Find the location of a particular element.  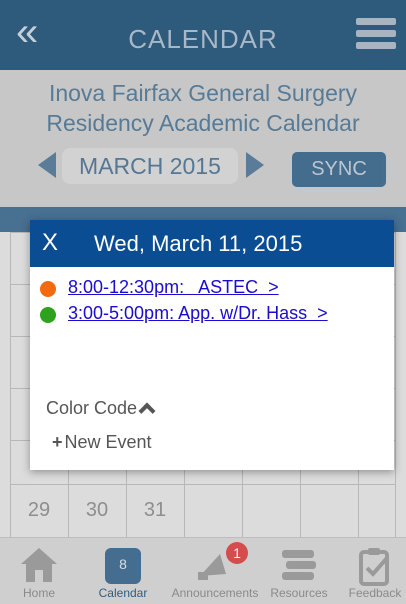

day-cell-31: 31 is located at coordinates (155, 510).